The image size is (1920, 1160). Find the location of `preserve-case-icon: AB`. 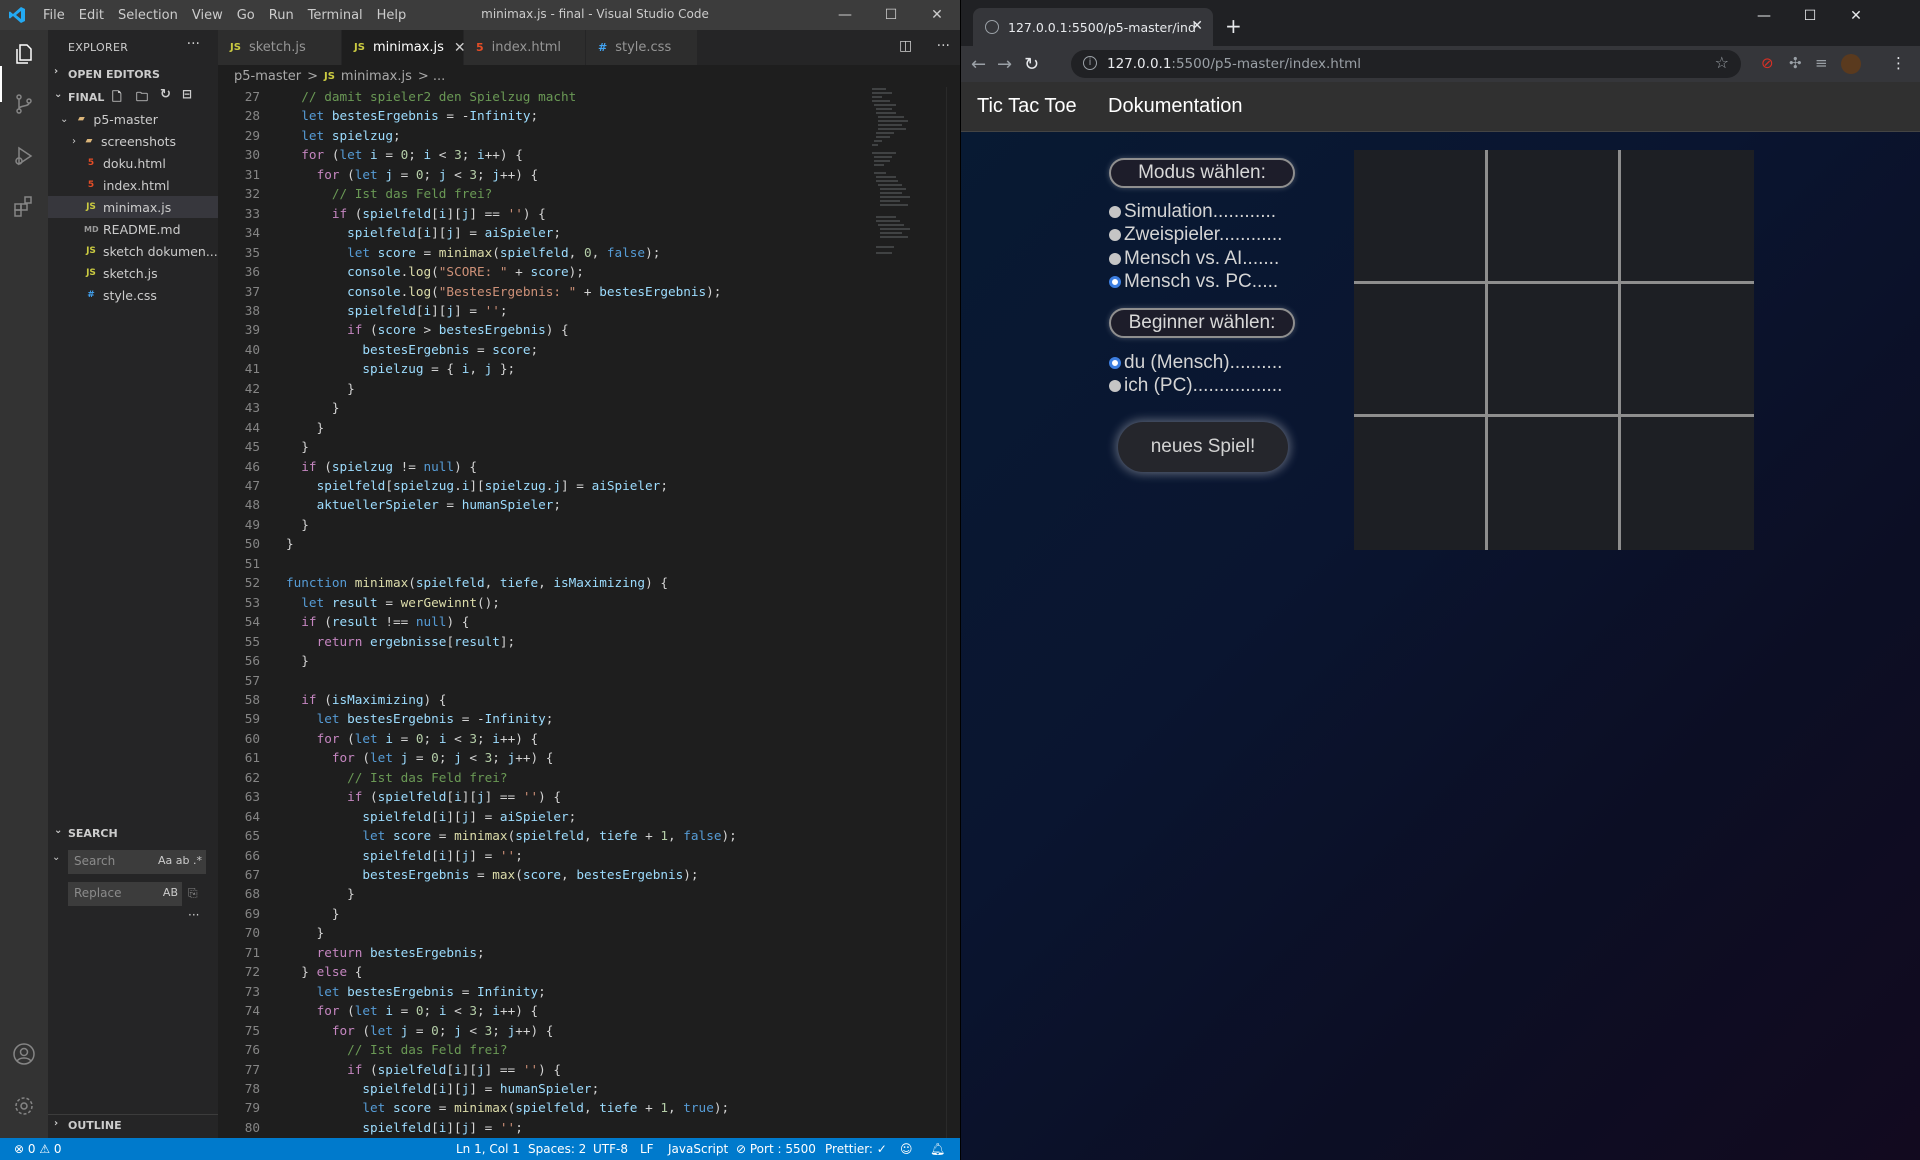

preserve-case-icon: AB is located at coordinates (170, 892).